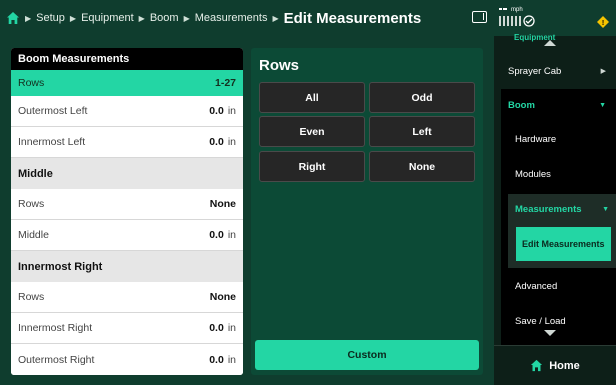  Describe the element at coordinates (312, 97) in the screenshot. I see `rows-all-button: All` at that location.